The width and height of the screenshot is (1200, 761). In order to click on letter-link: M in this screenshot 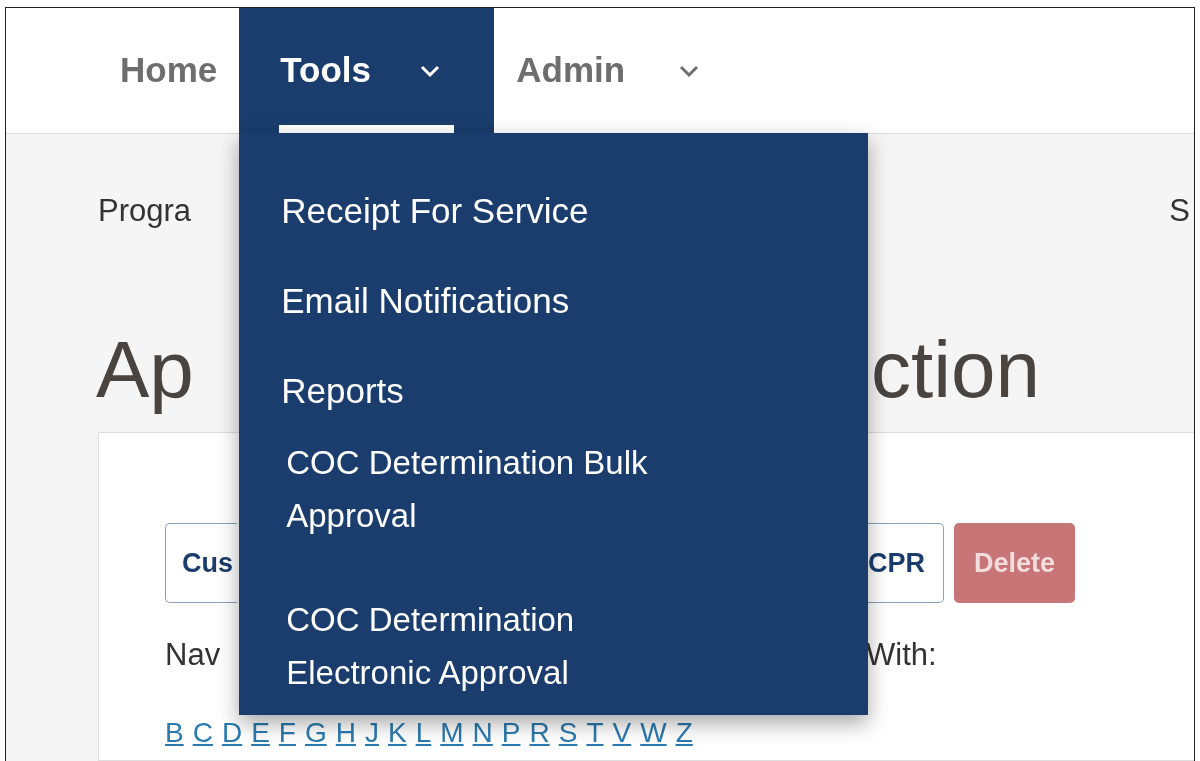, I will do `click(452, 733)`.